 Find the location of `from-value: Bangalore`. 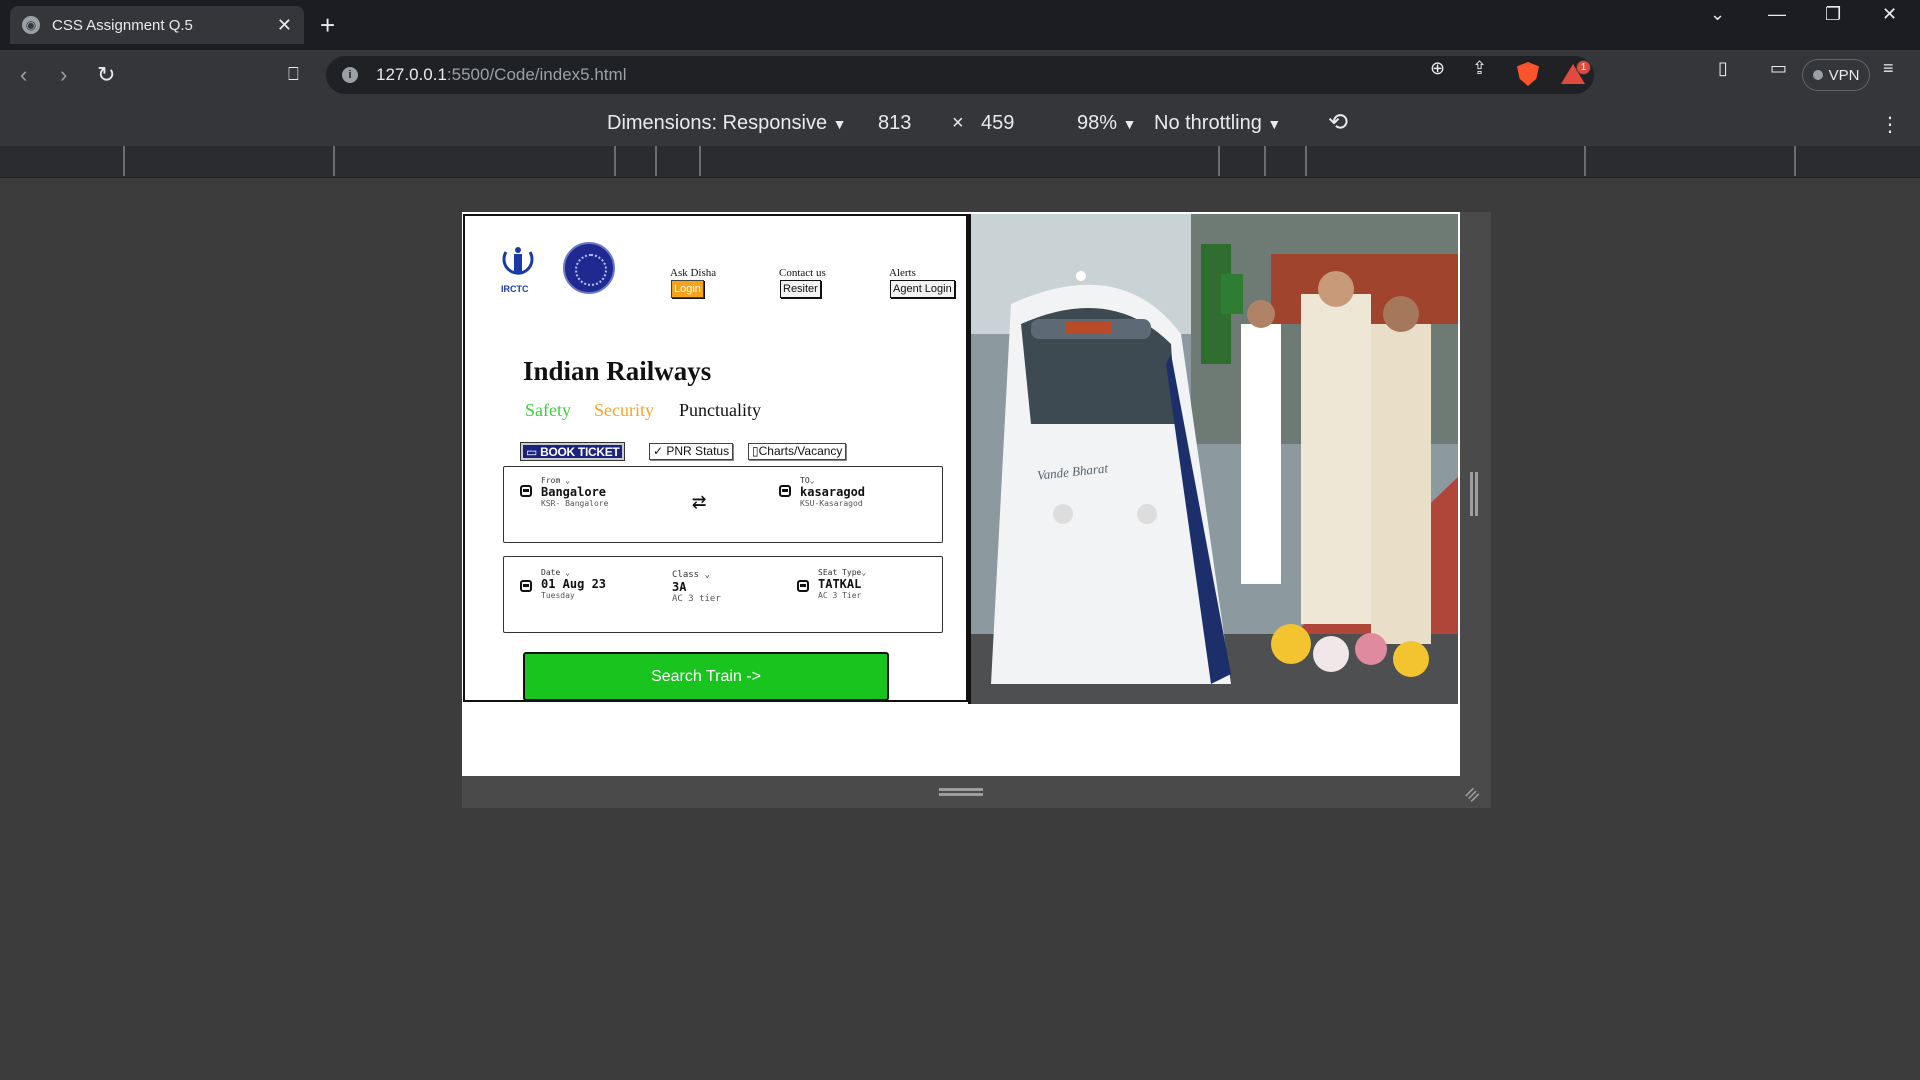

from-value: Bangalore is located at coordinates (574, 492).